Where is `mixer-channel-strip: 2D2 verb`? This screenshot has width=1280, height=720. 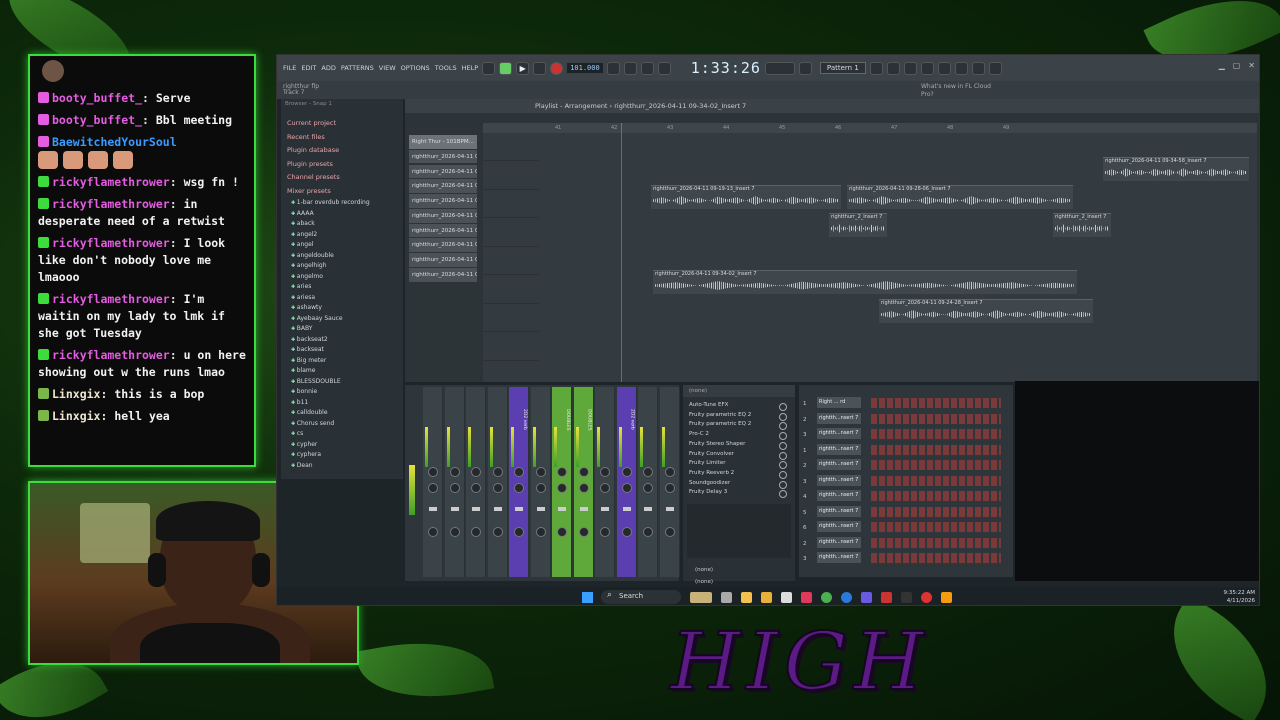 mixer-channel-strip: 2D2 verb is located at coordinates (519, 482).